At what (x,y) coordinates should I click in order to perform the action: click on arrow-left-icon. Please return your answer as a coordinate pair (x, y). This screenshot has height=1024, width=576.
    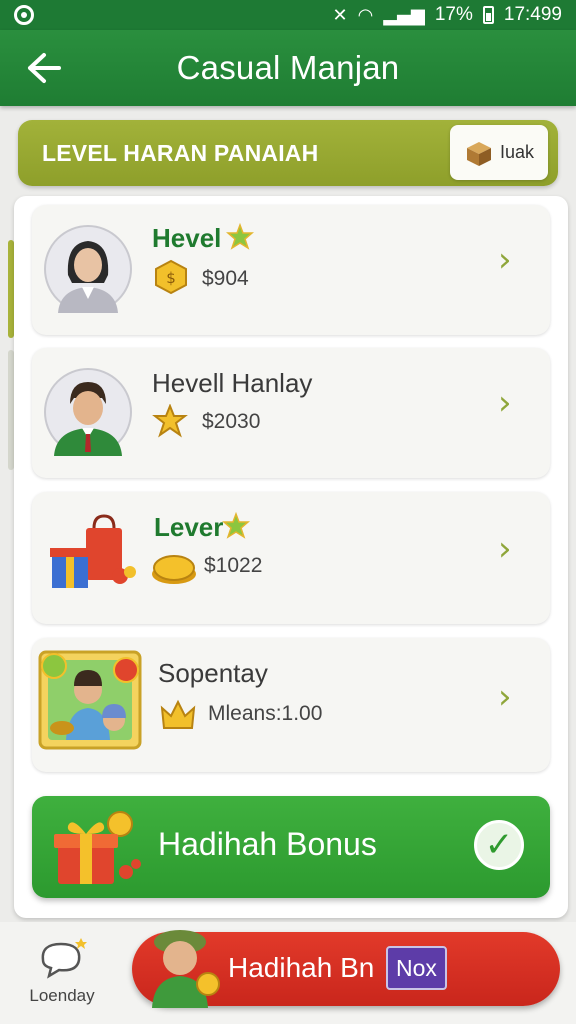
    Looking at the image, I should click on (44, 68).